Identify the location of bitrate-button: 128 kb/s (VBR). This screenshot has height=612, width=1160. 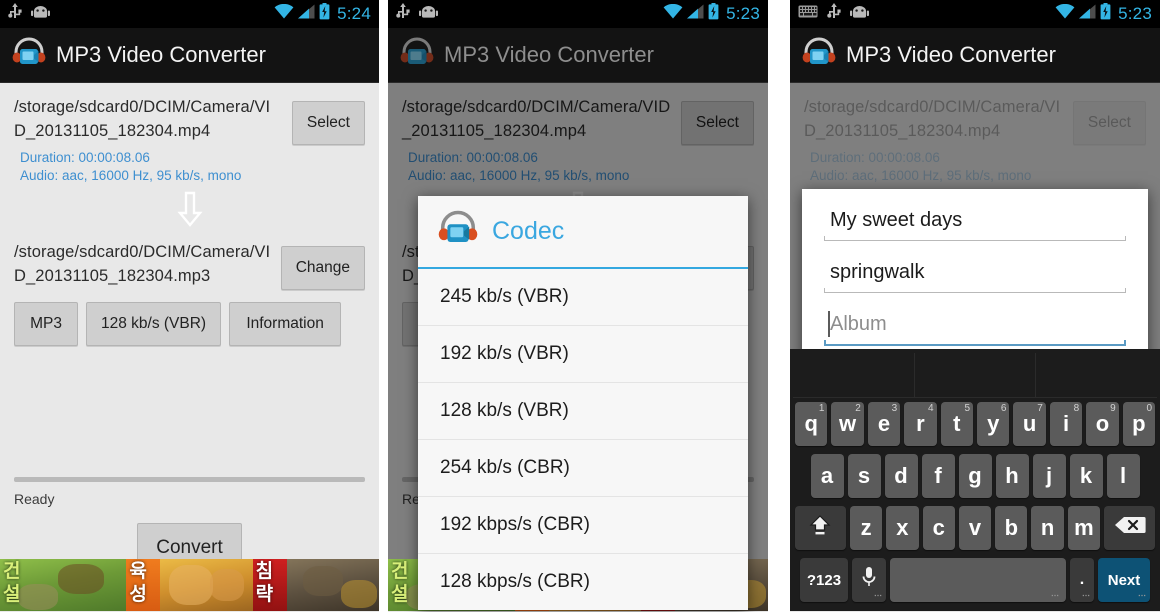
(154, 324).